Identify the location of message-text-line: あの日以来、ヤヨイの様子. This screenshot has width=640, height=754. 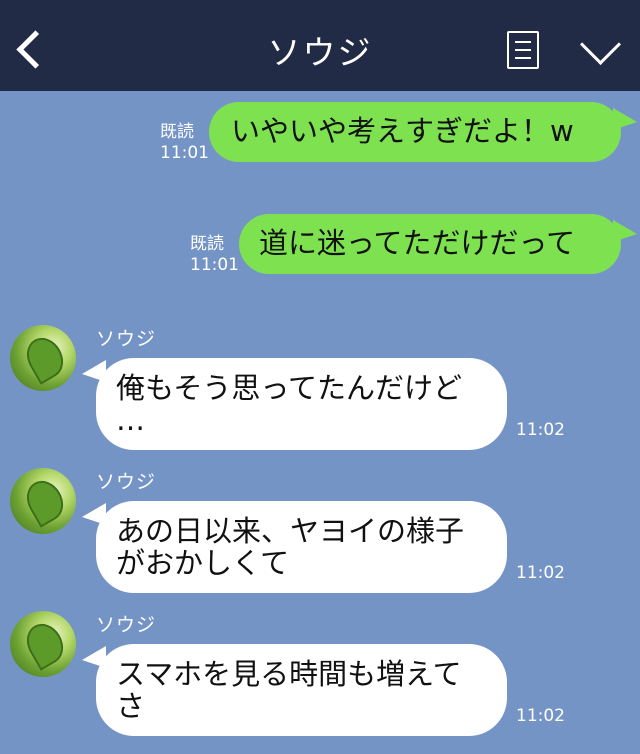
(290, 531).